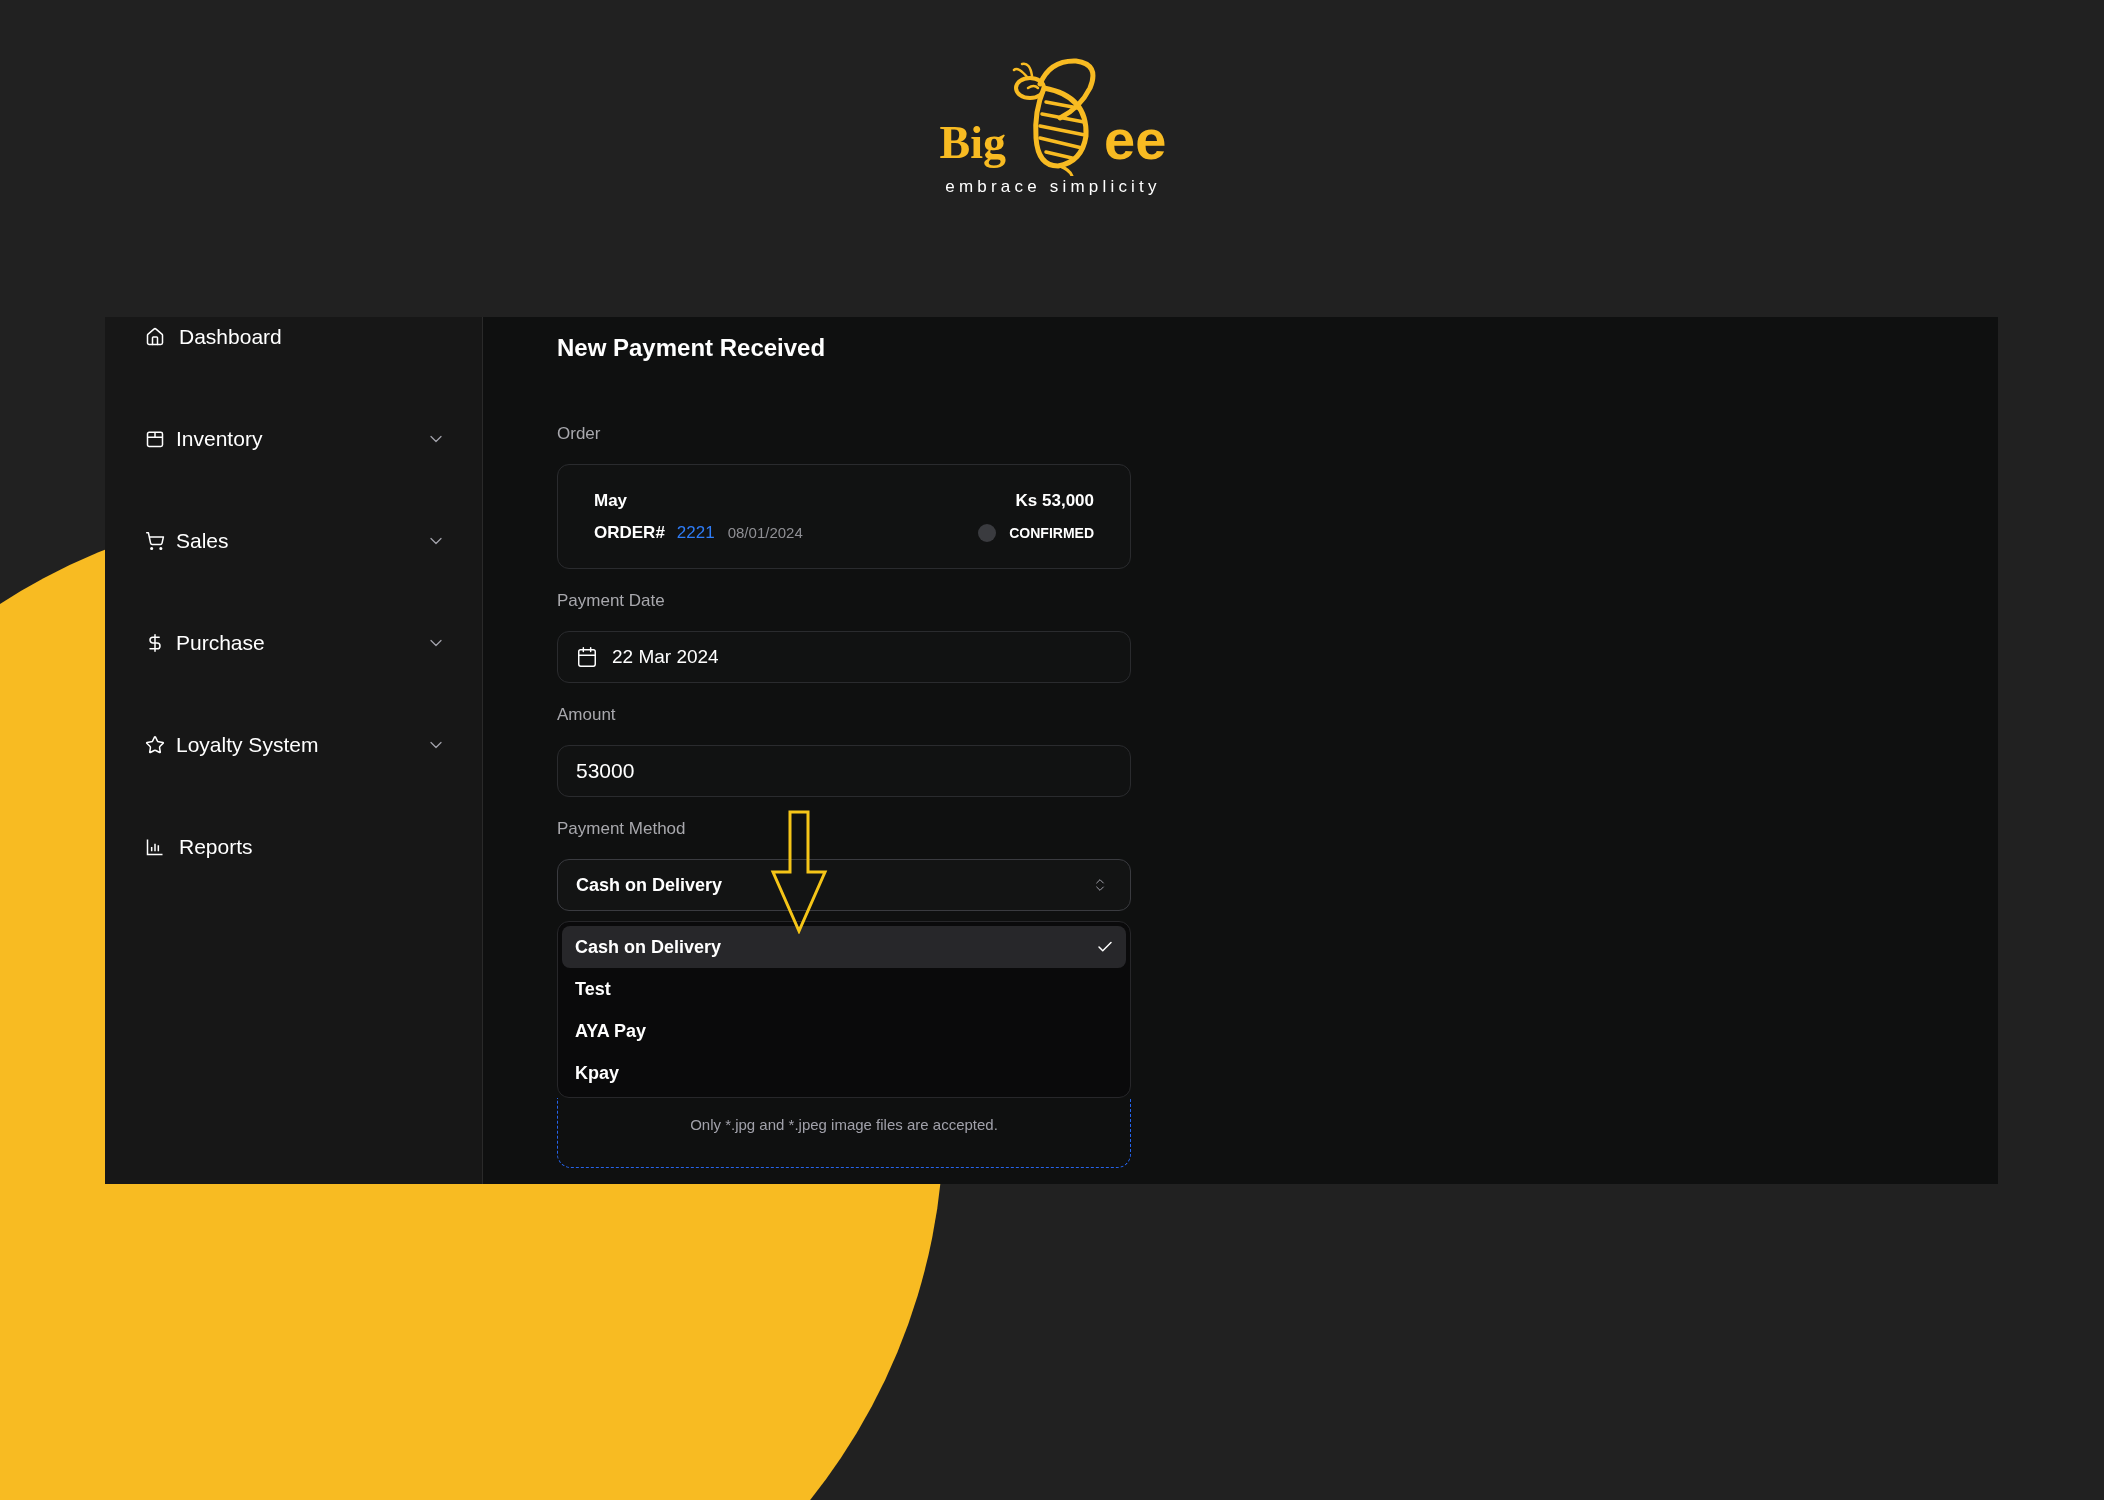 The width and height of the screenshot is (2104, 1500). I want to click on status-dot, so click(987, 532).